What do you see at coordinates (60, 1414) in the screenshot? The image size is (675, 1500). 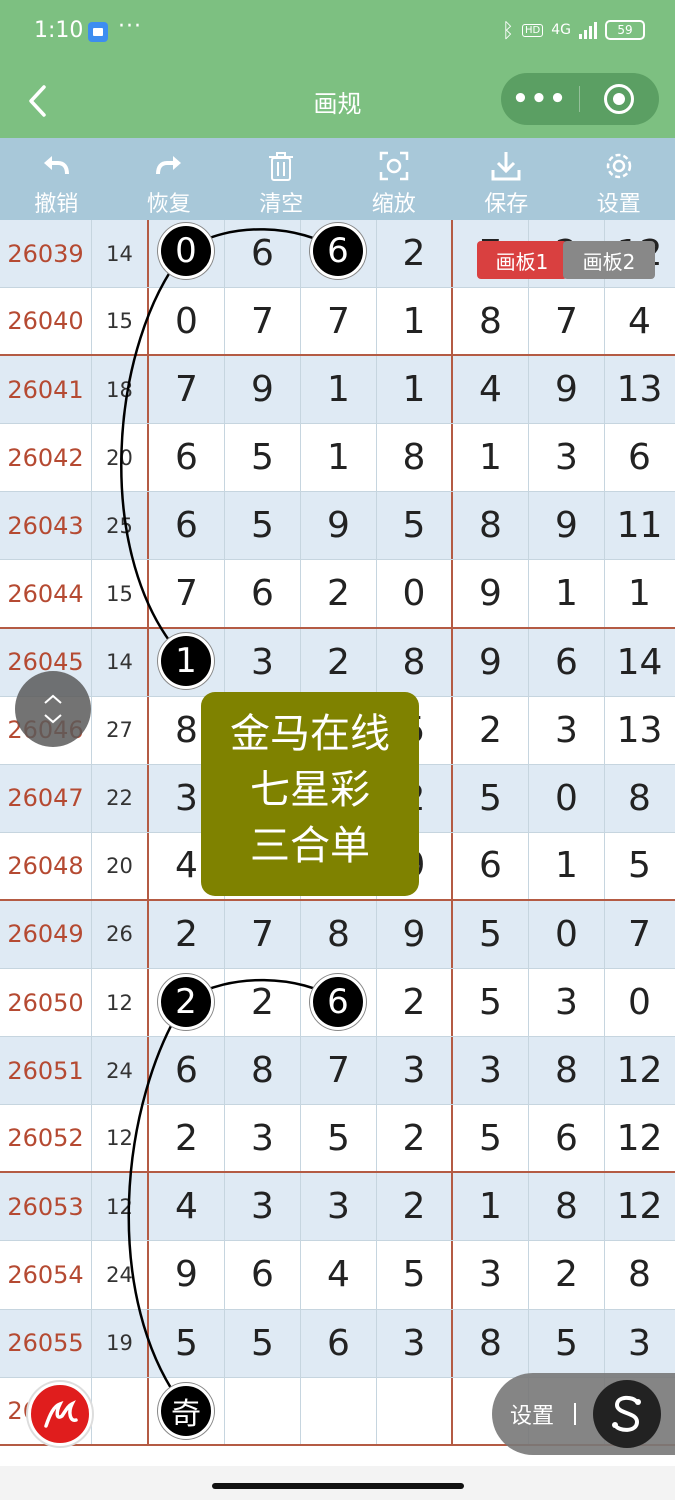 I see `pen-tool-button` at bounding box center [60, 1414].